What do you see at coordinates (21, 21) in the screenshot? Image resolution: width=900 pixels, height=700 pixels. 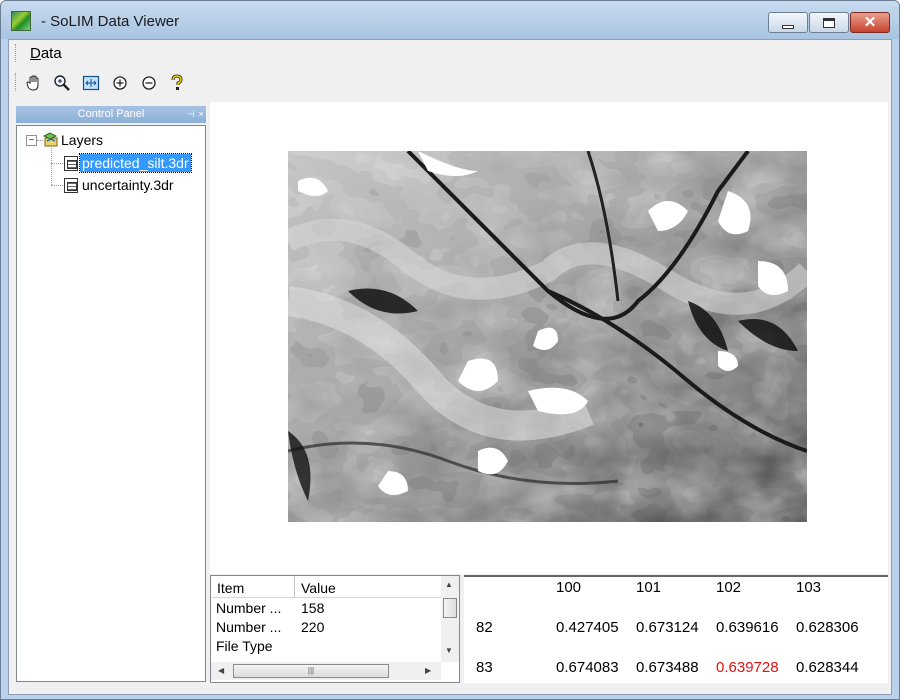 I see `app-icon` at bounding box center [21, 21].